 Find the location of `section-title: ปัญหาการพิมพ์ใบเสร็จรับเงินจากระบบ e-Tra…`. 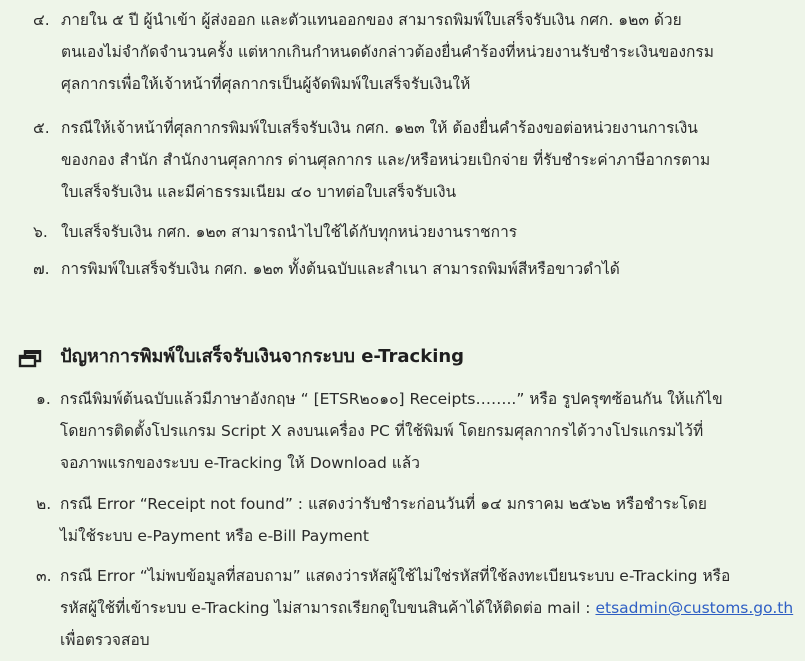

section-title: ปัญหาการพิมพ์ใบเสร็จรับเงินจากระบบ e-Tra… is located at coordinates (262, 356).